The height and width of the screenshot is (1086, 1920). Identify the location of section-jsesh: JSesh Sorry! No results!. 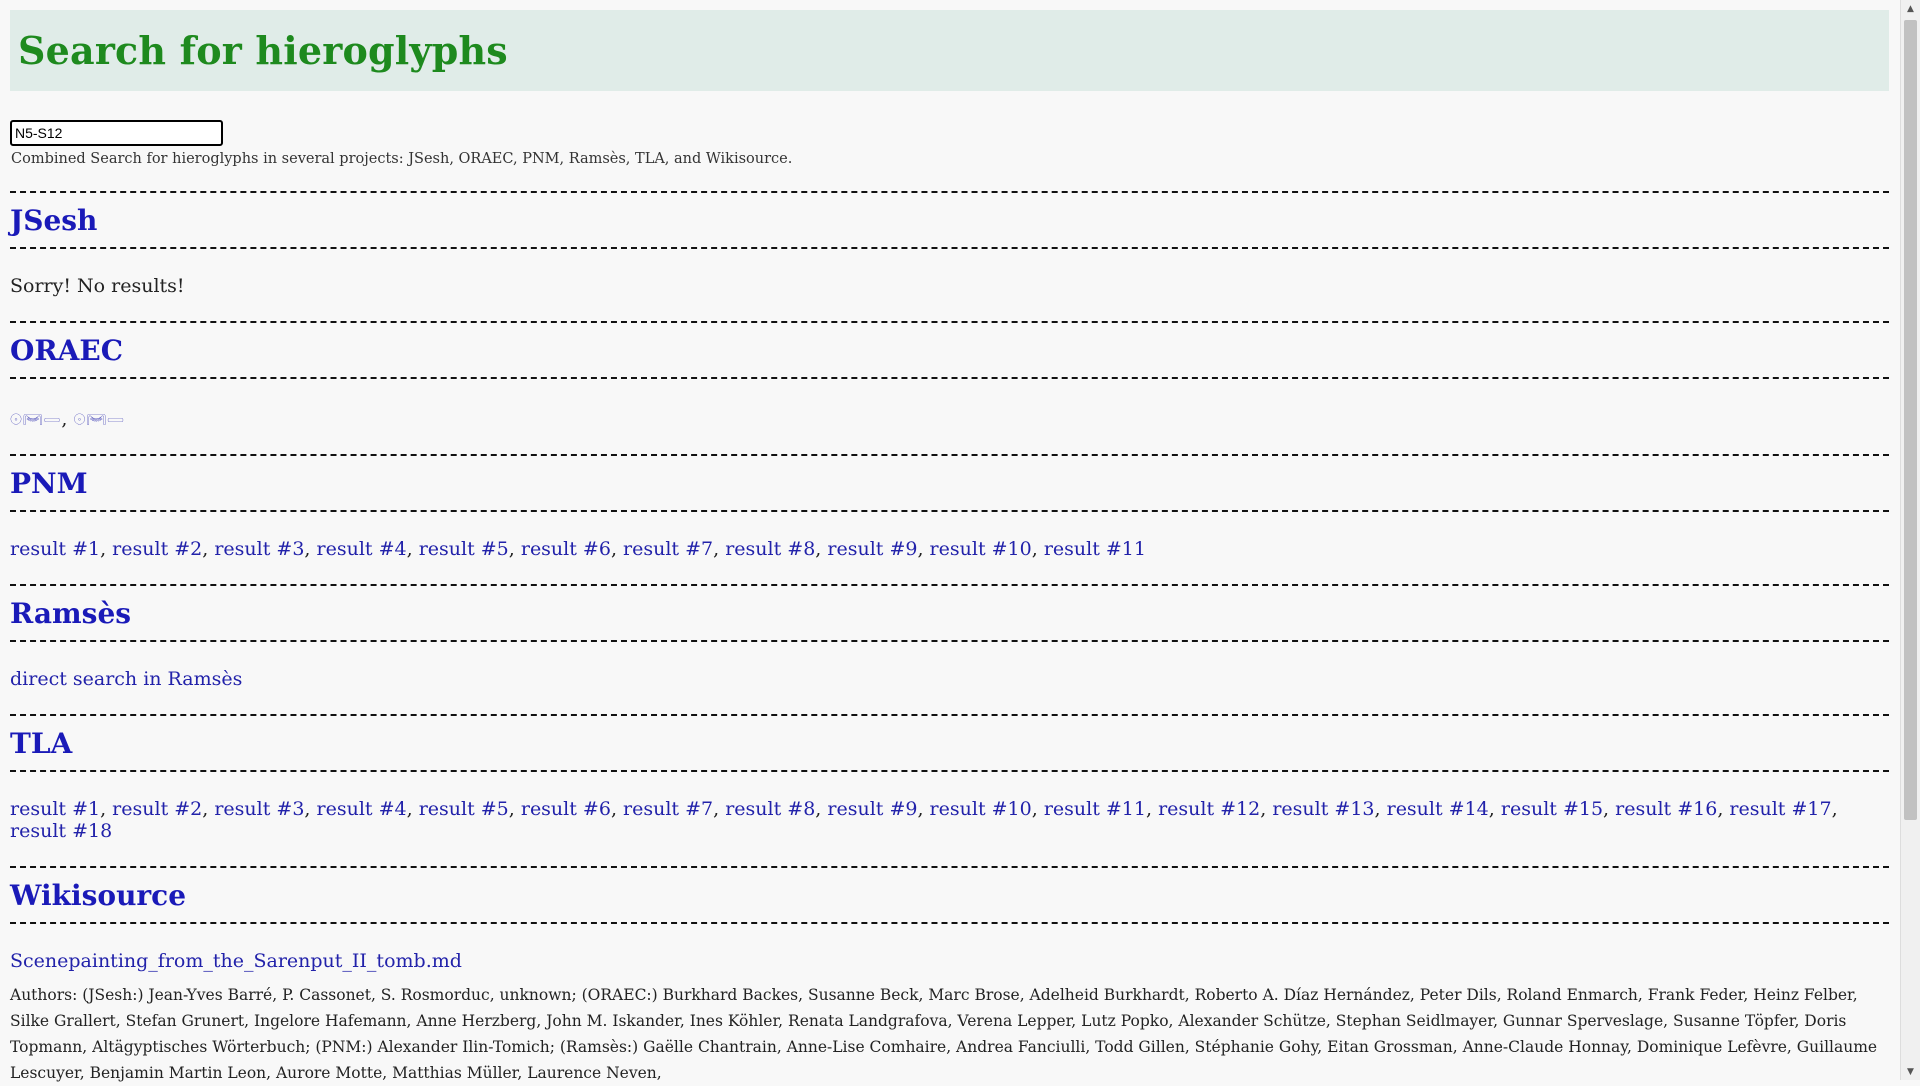
(949, 244).